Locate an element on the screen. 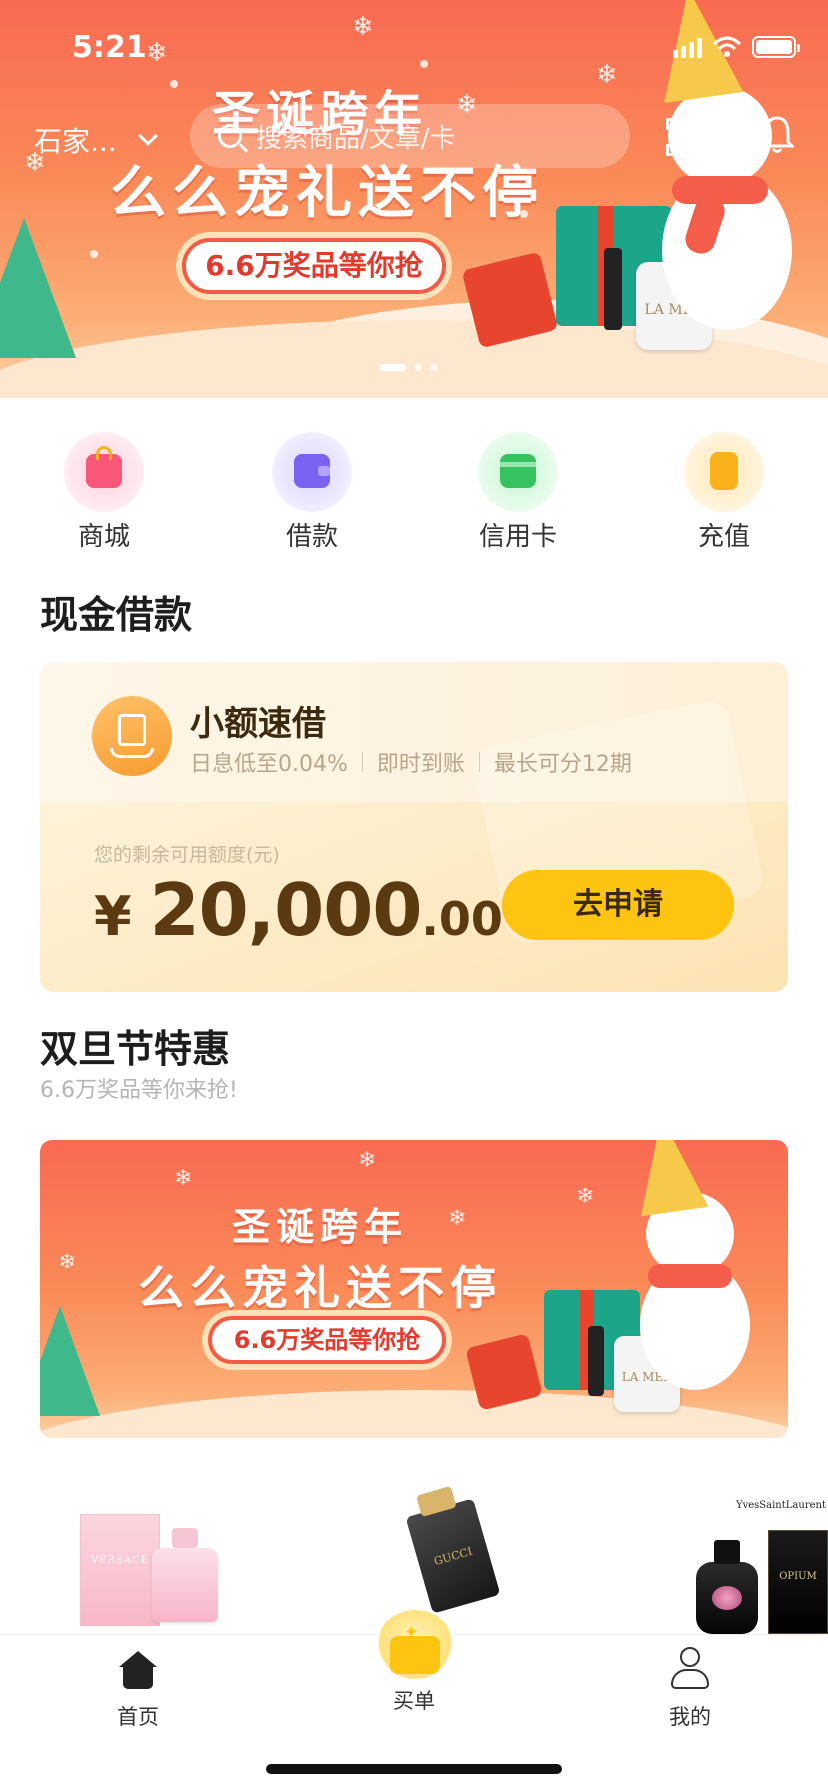 The width and height of the screenshot is (828, 1792). available-amount: ¥ 20,000 .00 is located at coordinates (298, 910).